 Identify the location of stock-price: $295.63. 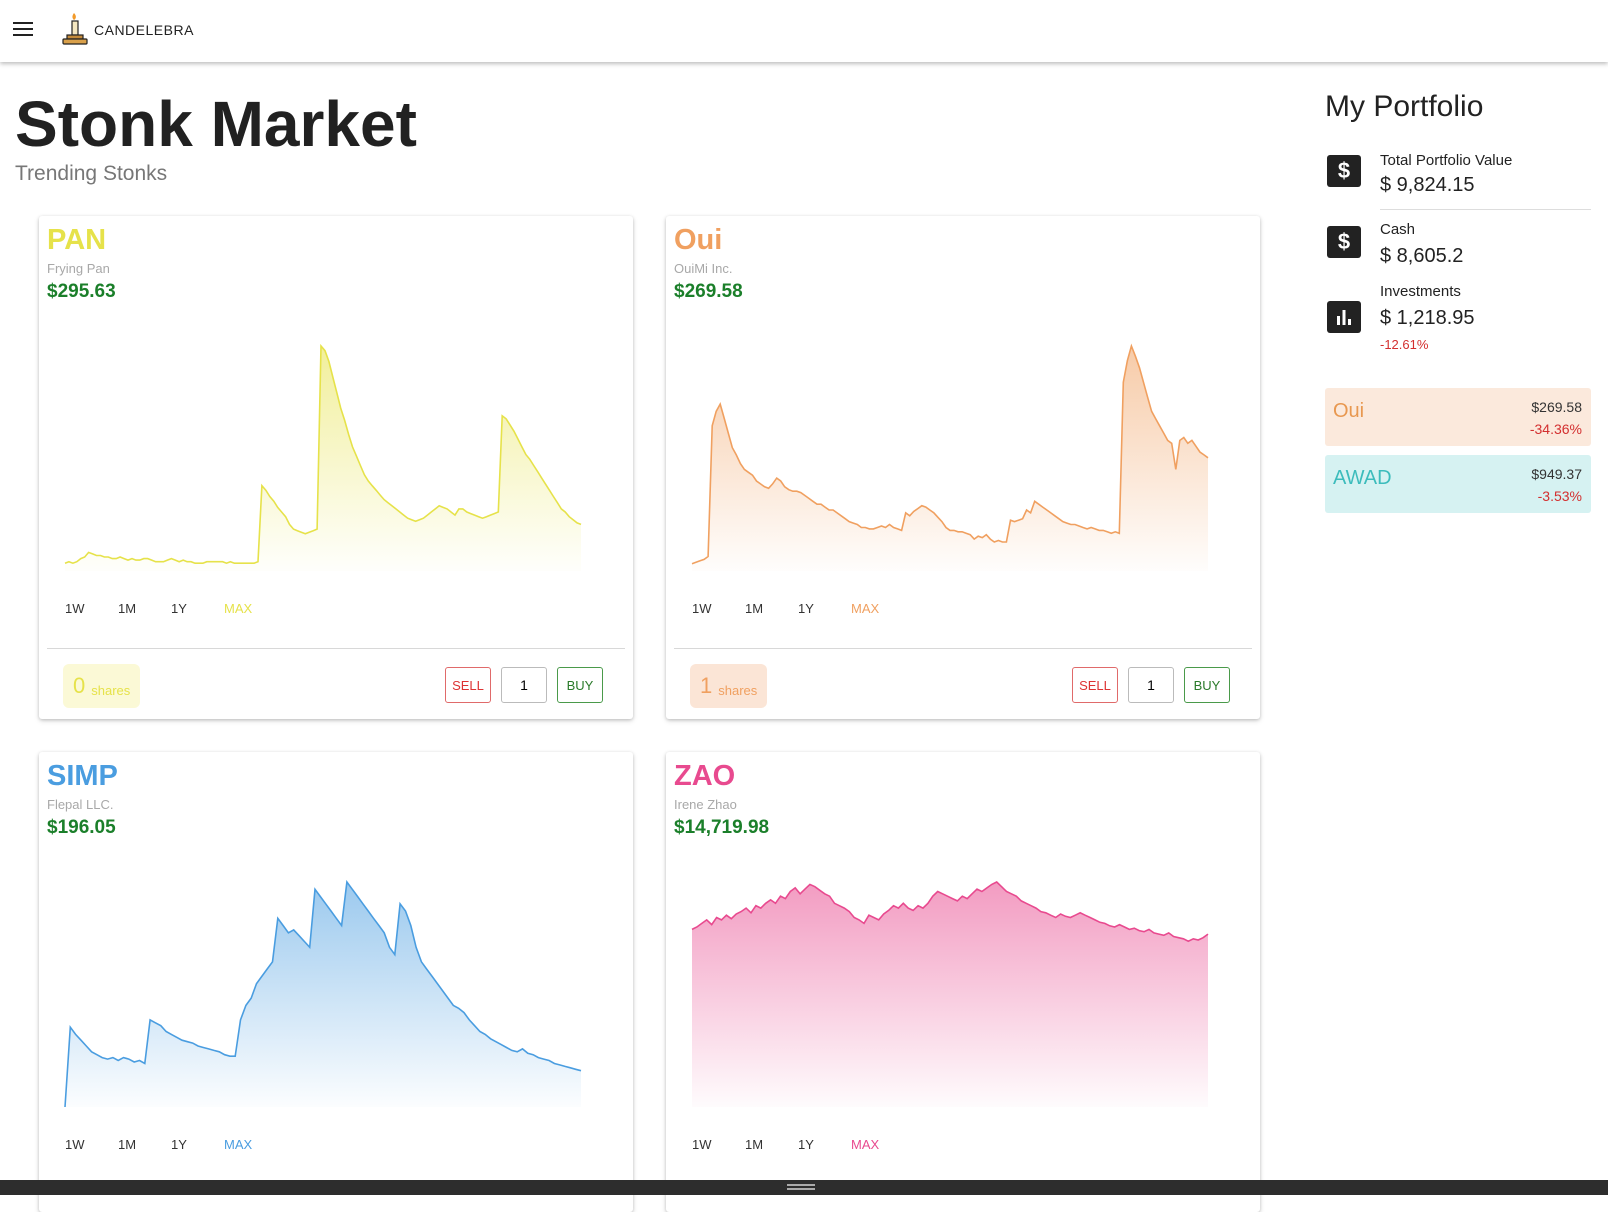
(81, 291).